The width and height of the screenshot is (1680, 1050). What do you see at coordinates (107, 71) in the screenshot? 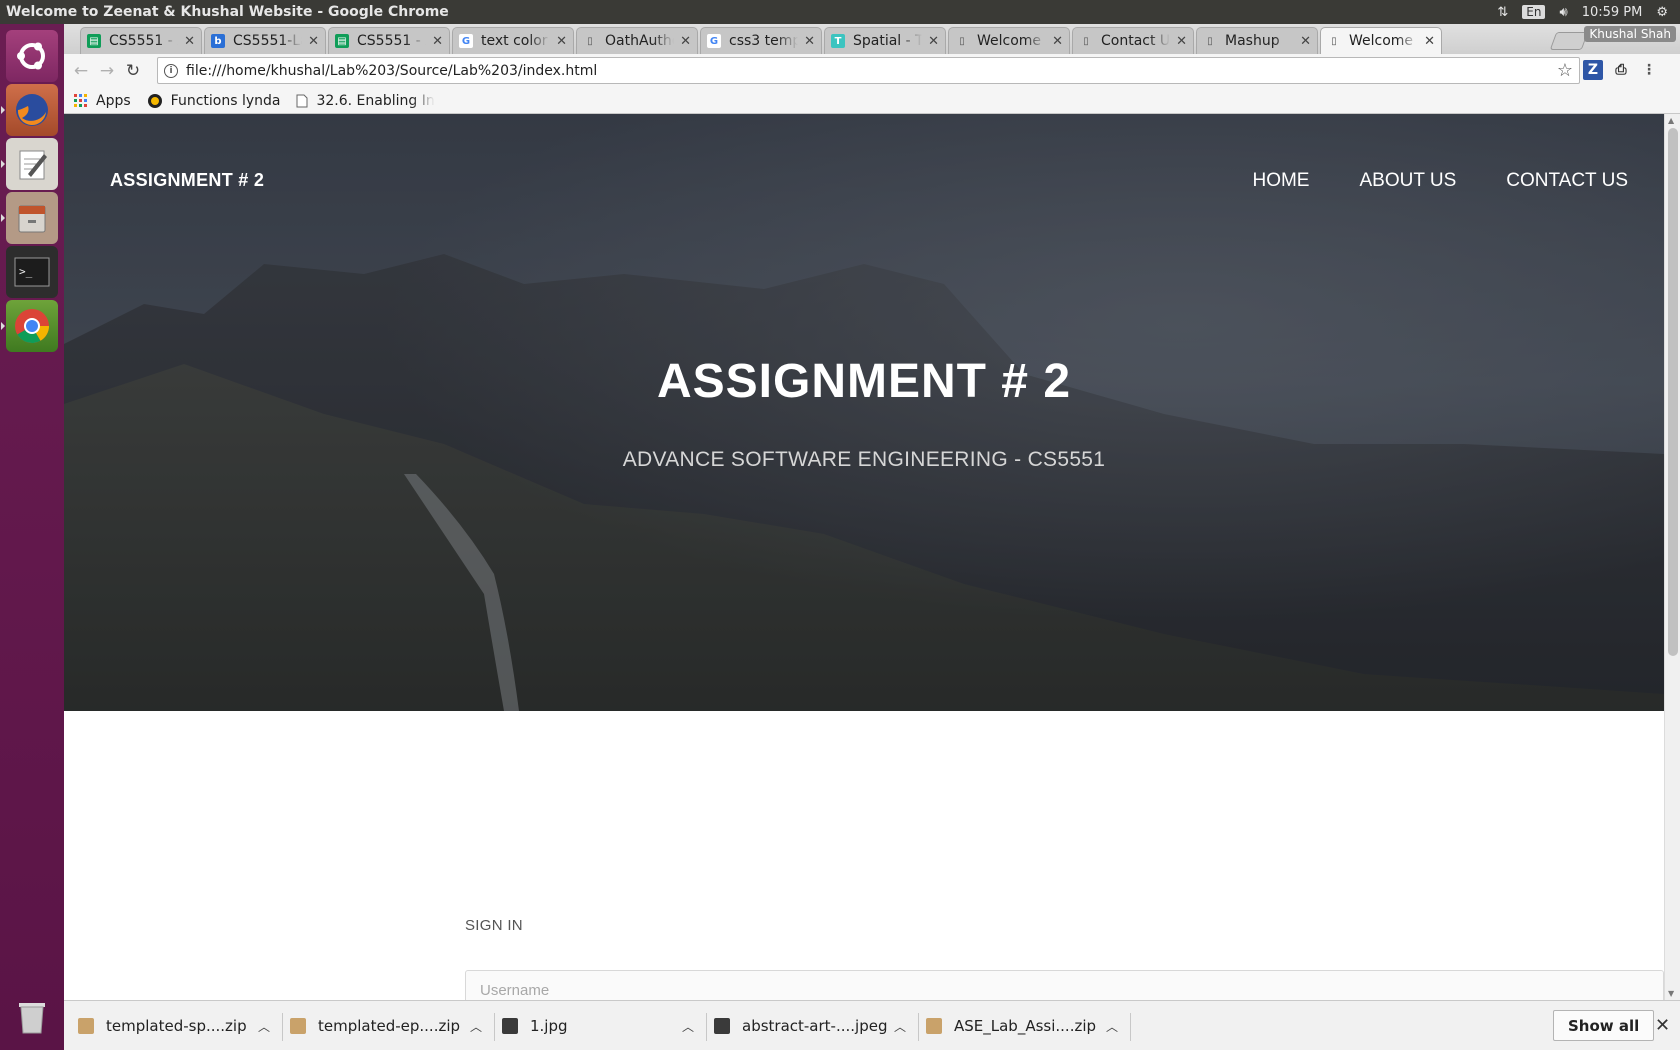
I see `forward-arrow-icon: →` at bounding box center [107, 71].